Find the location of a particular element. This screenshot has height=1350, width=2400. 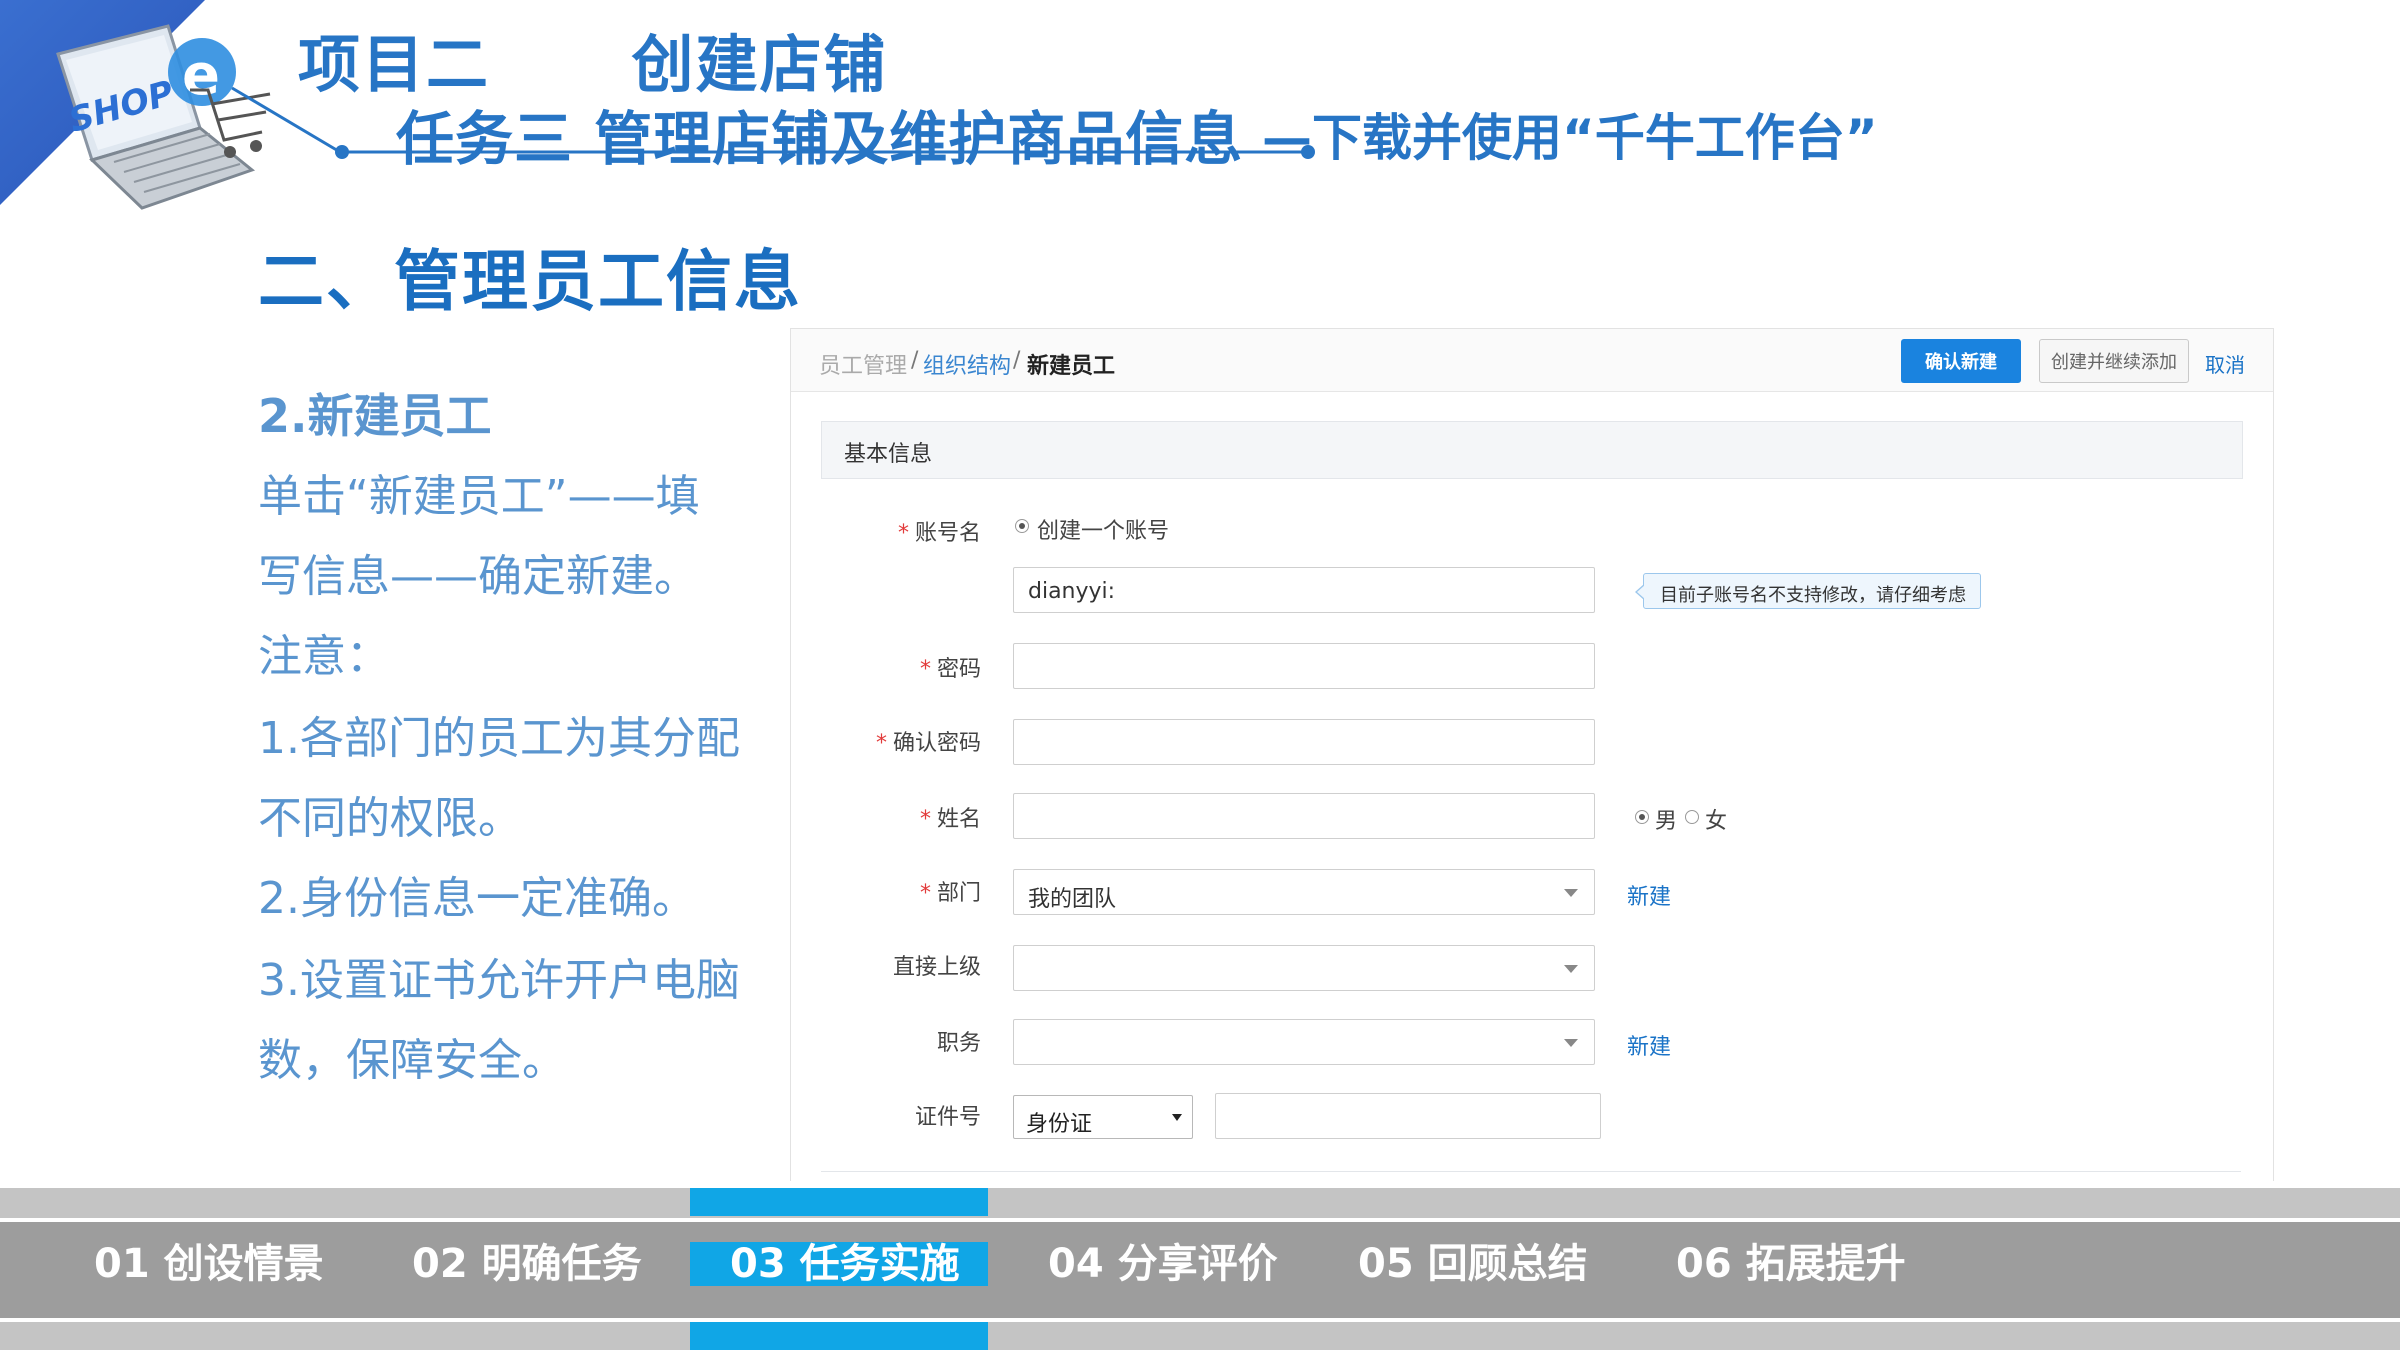

nav-item-evaluation: 04 分享评价 is located at coordinates (1163, 1264).